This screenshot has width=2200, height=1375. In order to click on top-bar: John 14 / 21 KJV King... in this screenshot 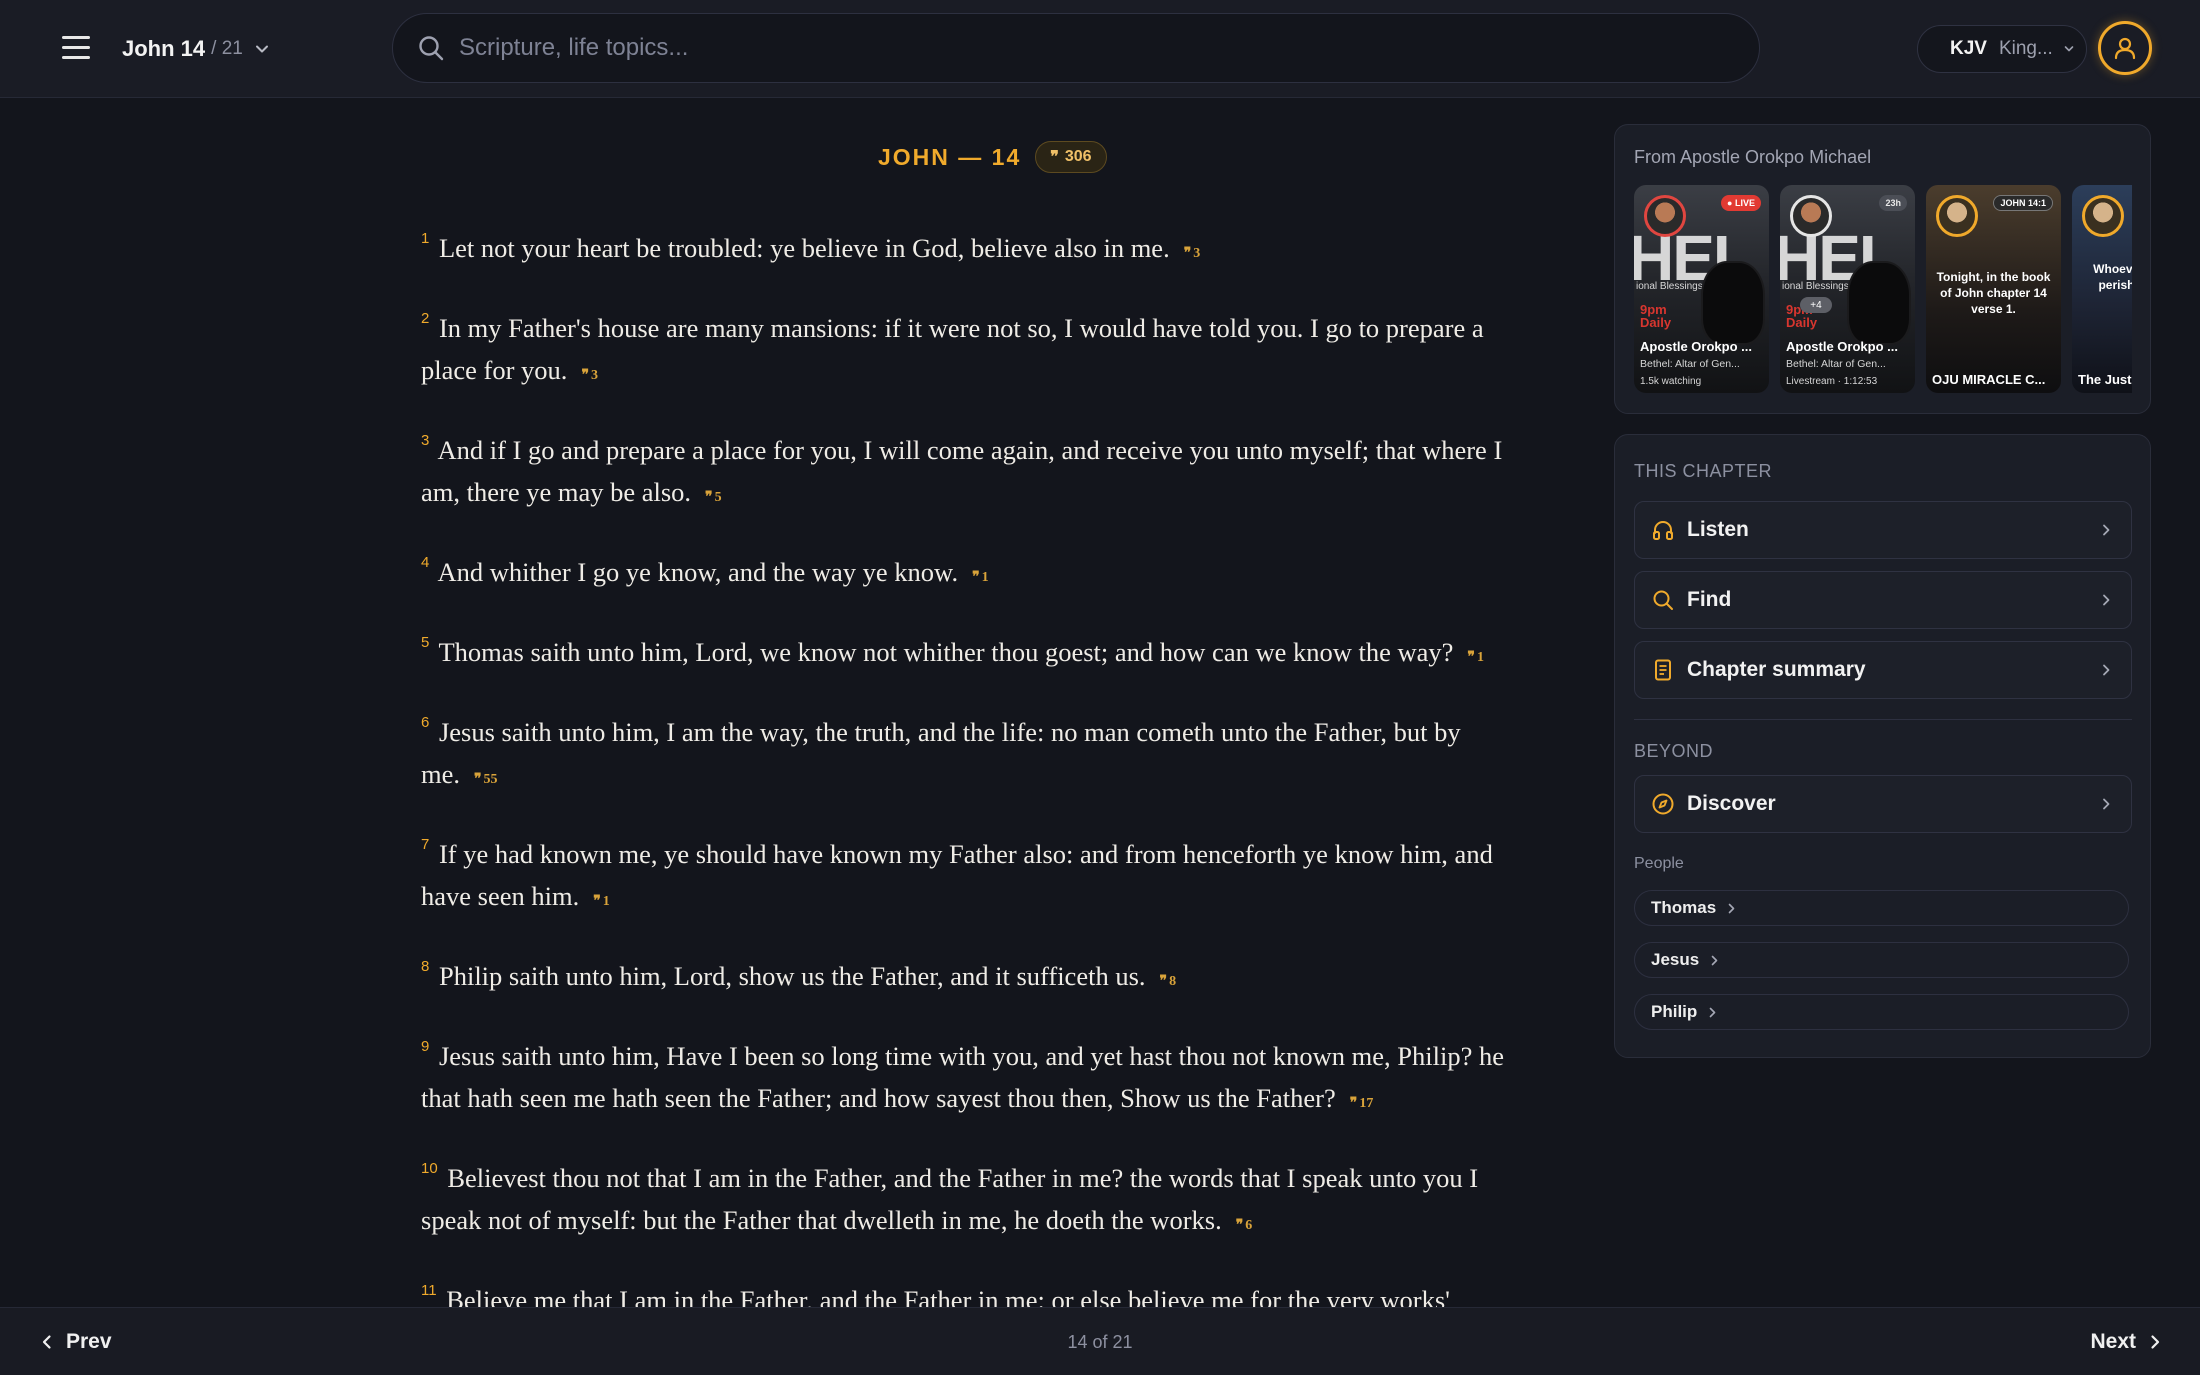, I will do `click(1100, 49)`.